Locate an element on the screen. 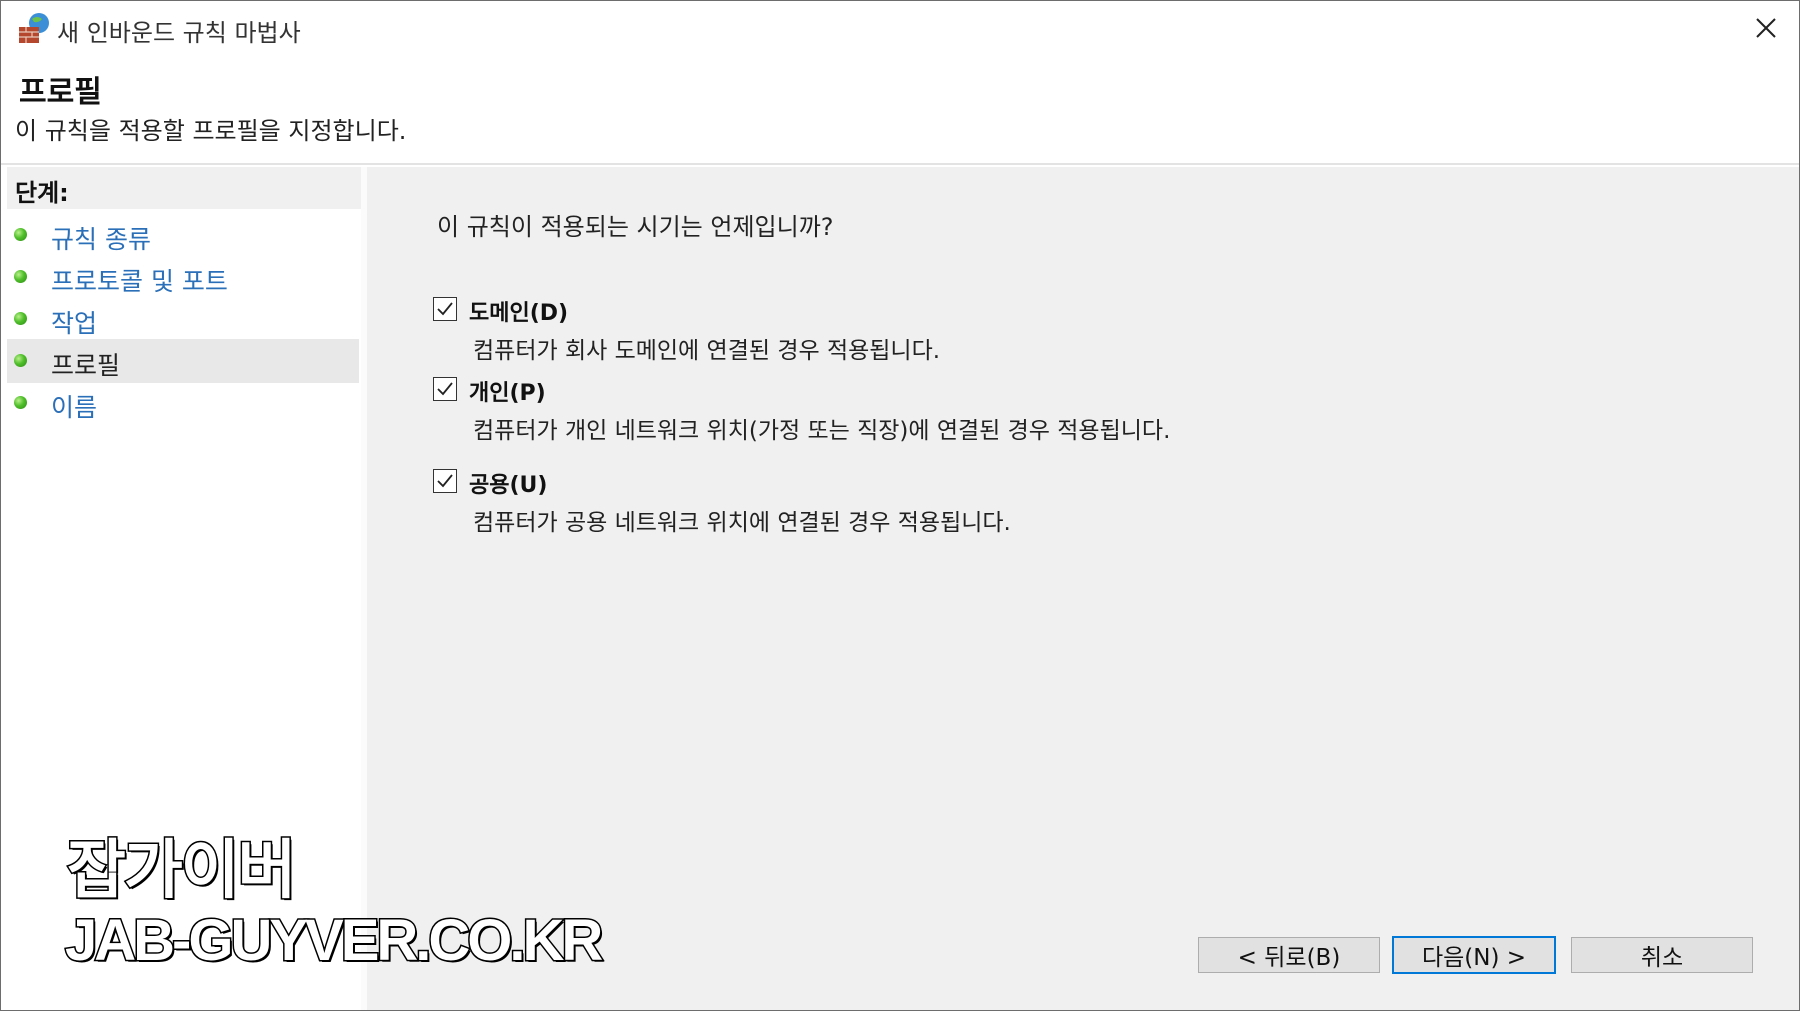 The image size is (1800, 1011). close-icon is located at coordinates (1766, 30).